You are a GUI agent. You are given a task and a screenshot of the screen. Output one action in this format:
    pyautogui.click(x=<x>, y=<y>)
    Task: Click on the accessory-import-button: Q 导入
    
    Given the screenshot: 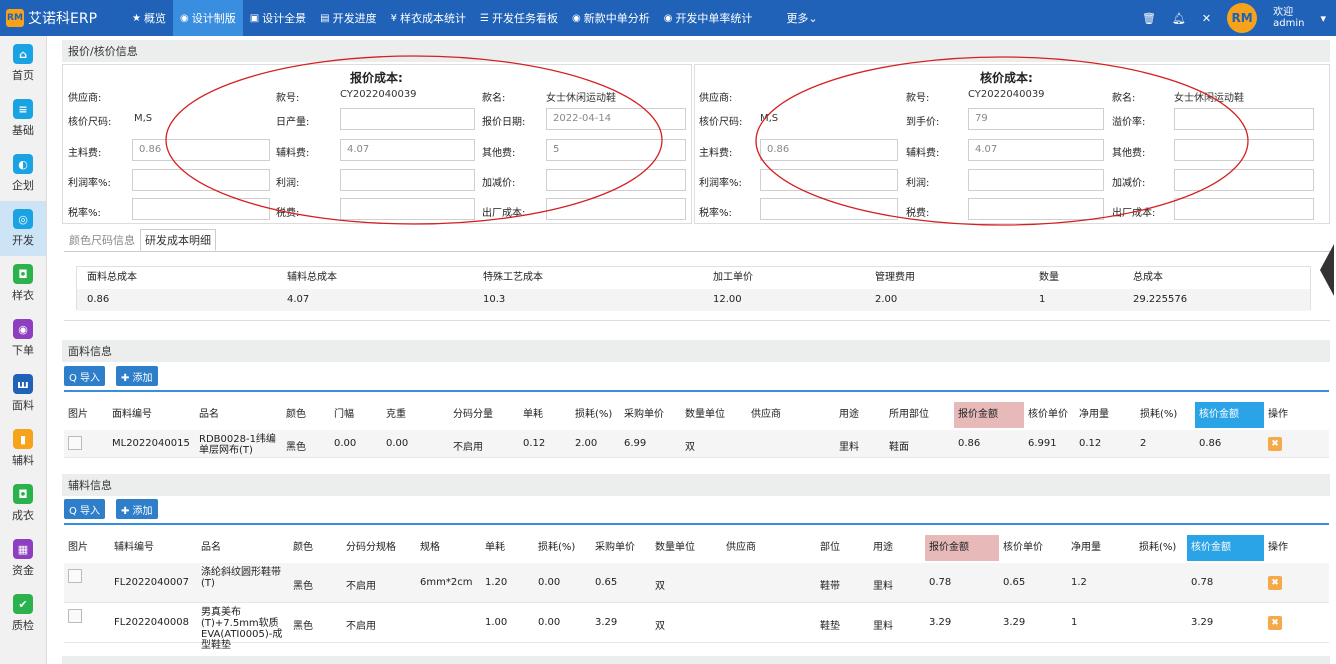 What is the action you would take?
    pyautogui.click(x=85, y=509)
    